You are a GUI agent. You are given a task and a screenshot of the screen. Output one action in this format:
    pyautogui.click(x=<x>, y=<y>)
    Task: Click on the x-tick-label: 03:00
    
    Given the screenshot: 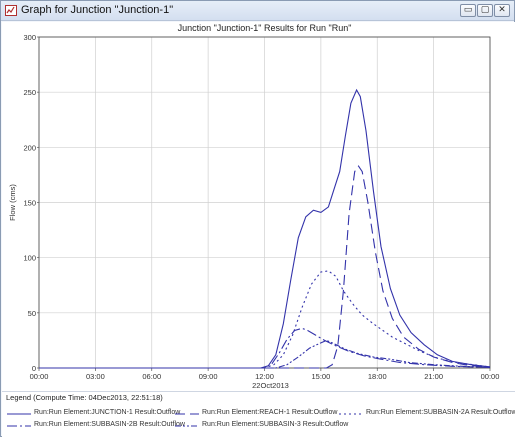 What is the action you would take?
    pyautogui.click(x=95, y=376)
    